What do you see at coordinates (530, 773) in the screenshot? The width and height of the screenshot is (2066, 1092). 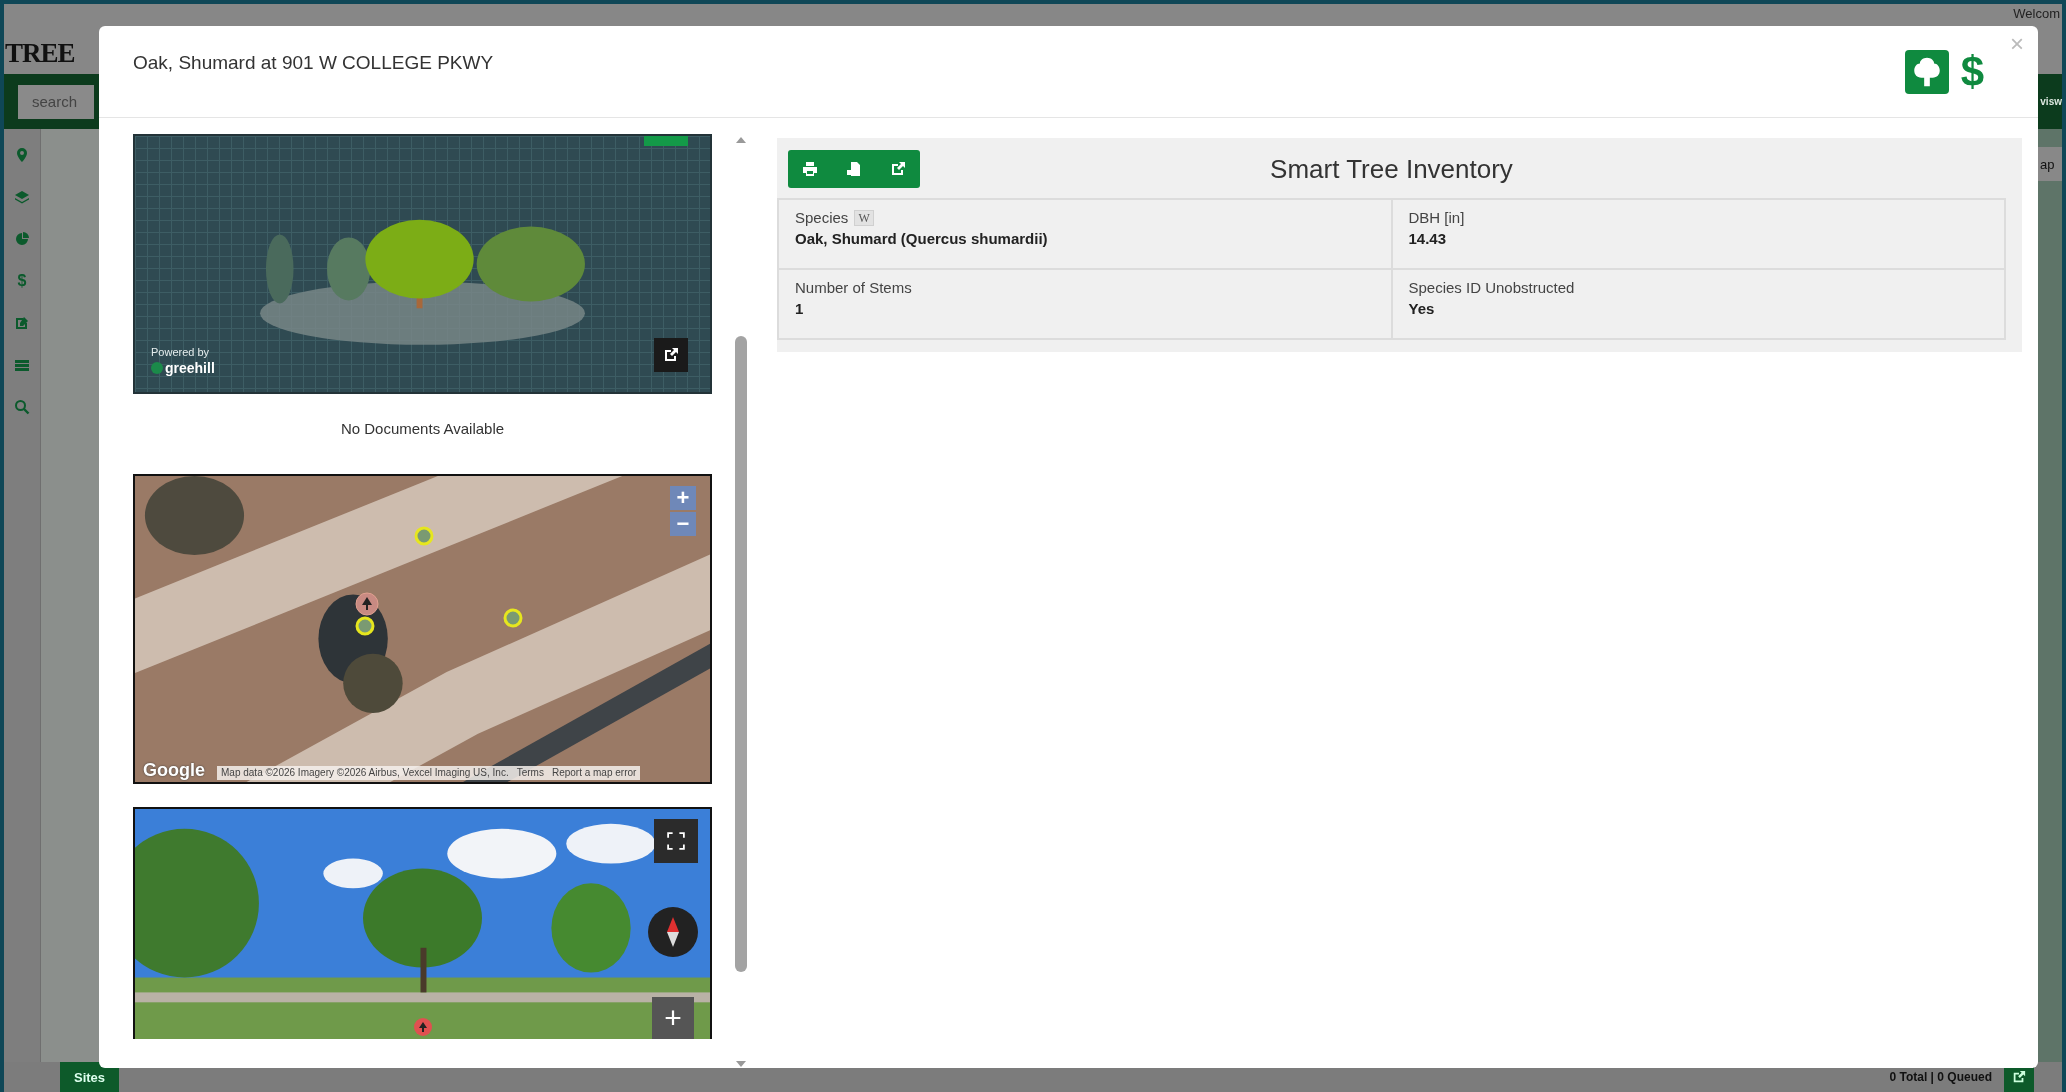 I see `map-link: Terms` at bounding box center [530, 773].